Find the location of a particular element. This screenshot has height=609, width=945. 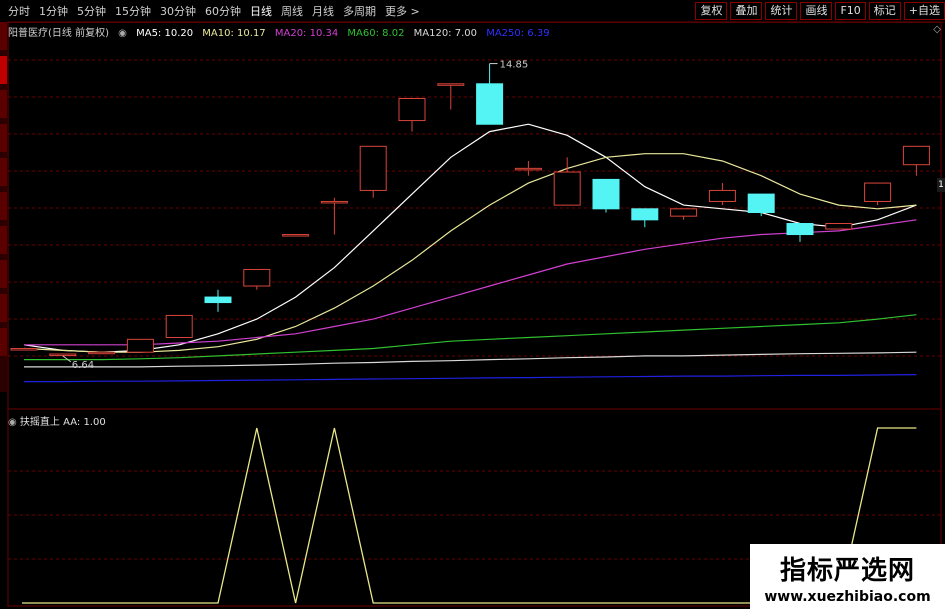

low-pointer is located at coordinates (67, 359).